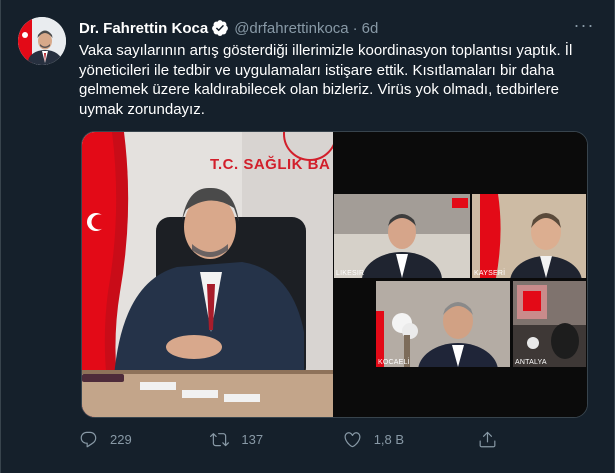 The width and height of the screenshot is (615, 473). I want to click on video-tile: ANTALYA, so click(549, 324).